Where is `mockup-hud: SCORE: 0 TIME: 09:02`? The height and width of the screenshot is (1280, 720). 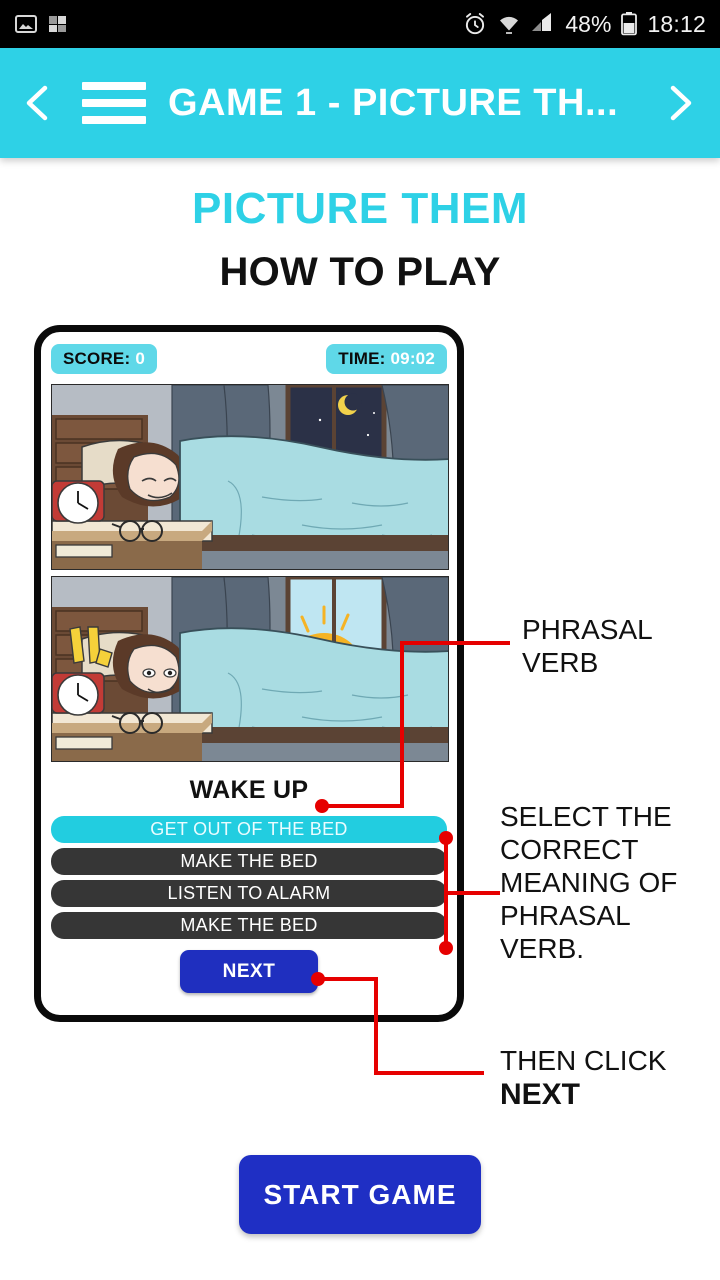 mockup-hud: SCORE: 0 TIME: 09:02 is located at coordinates (249, 359).